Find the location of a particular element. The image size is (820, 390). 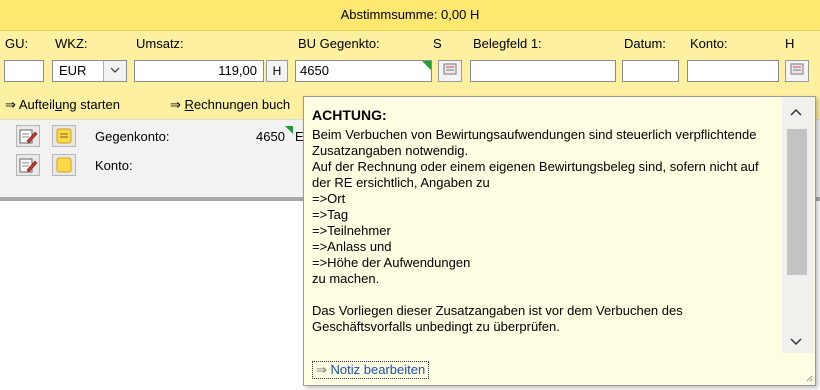

link-hotkey: R is located at coordinates (189, 104).